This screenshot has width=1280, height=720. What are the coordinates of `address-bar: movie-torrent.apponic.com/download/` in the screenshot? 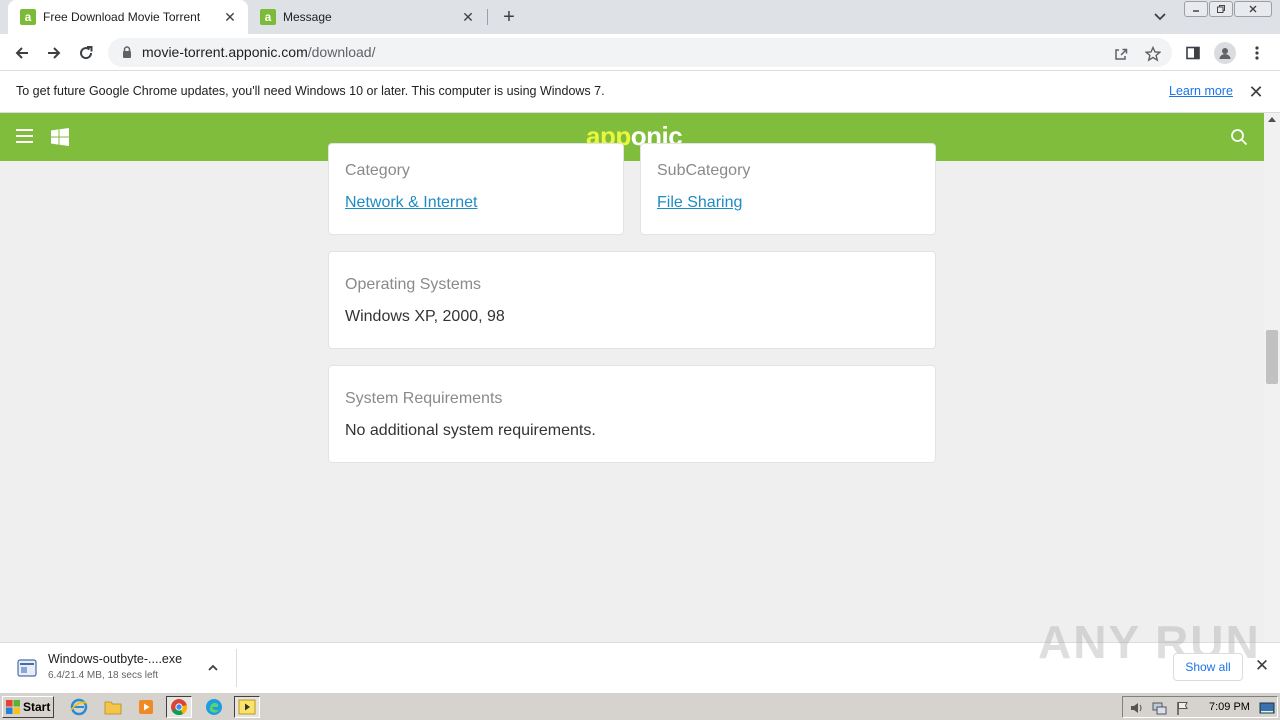 It's located at (640, 52).